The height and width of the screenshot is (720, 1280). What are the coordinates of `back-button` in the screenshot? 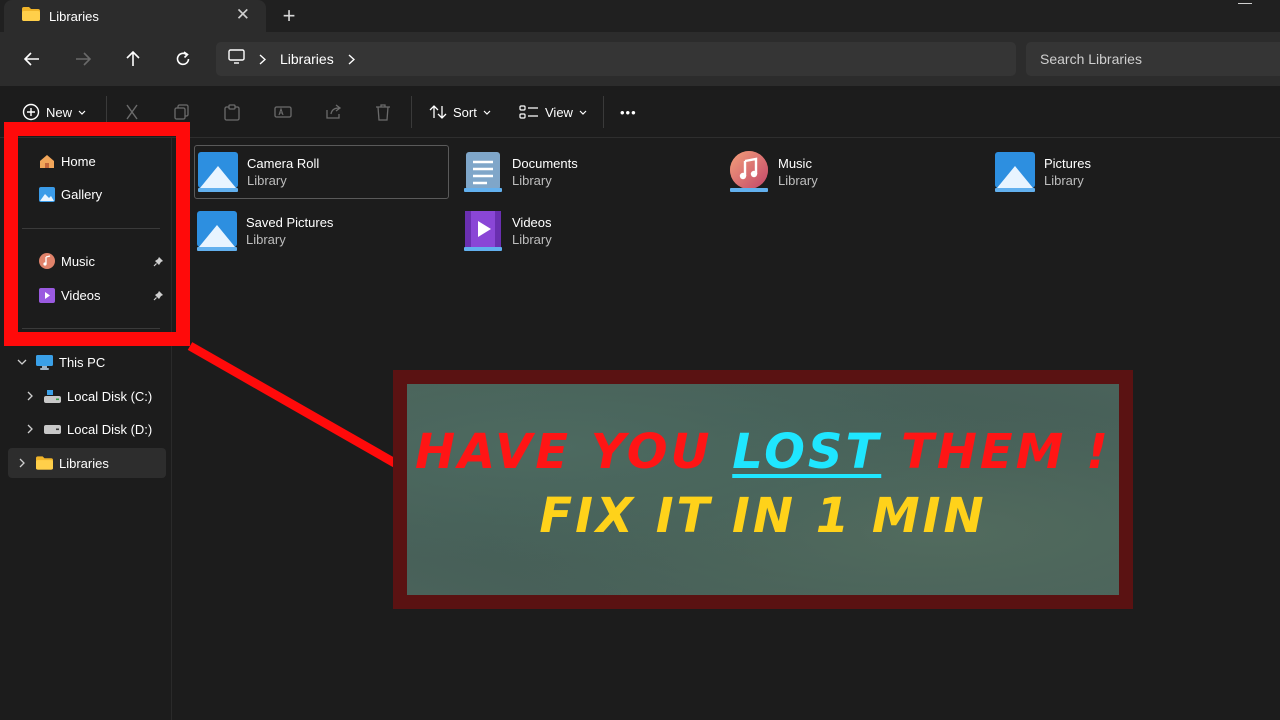 It's located at (32, 59).